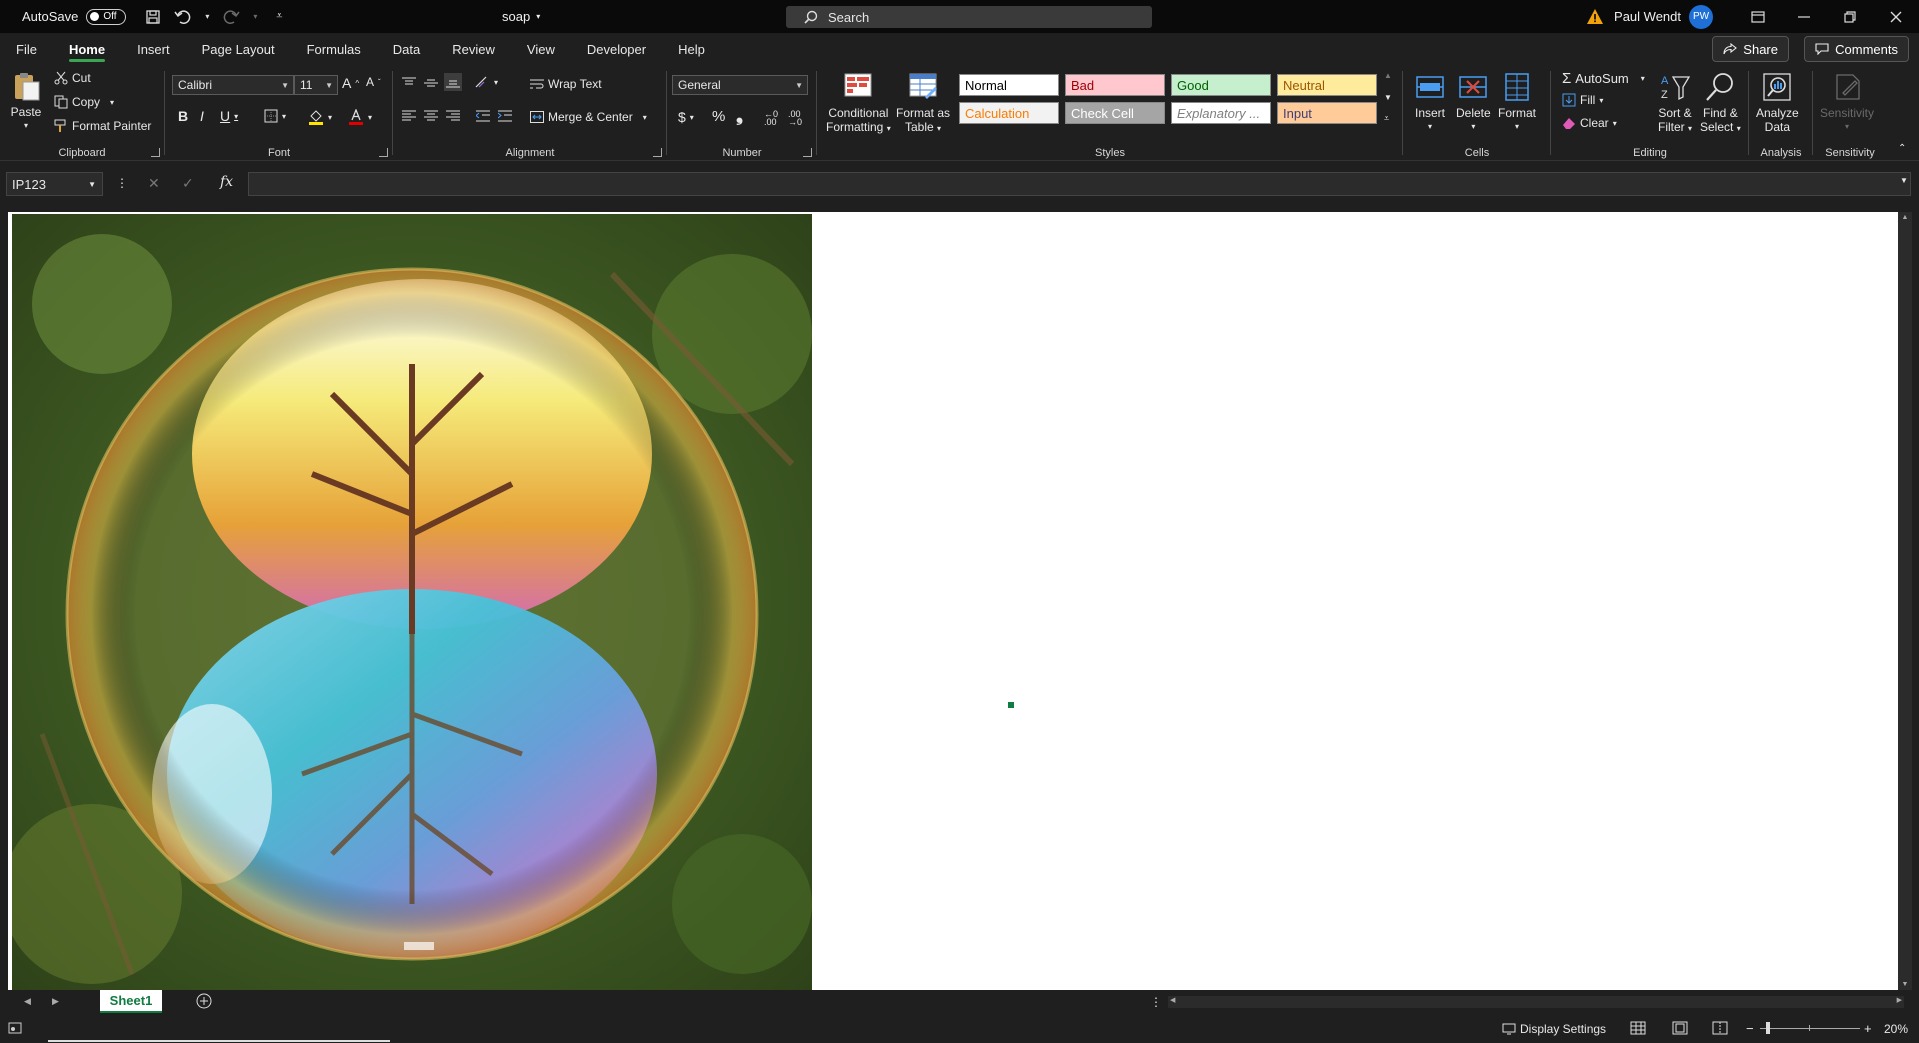 This screenshot has width=1919, height=1043. Describe the element at coordinates (409, 116) in the screenshot. I see `align-left-button` at that location.